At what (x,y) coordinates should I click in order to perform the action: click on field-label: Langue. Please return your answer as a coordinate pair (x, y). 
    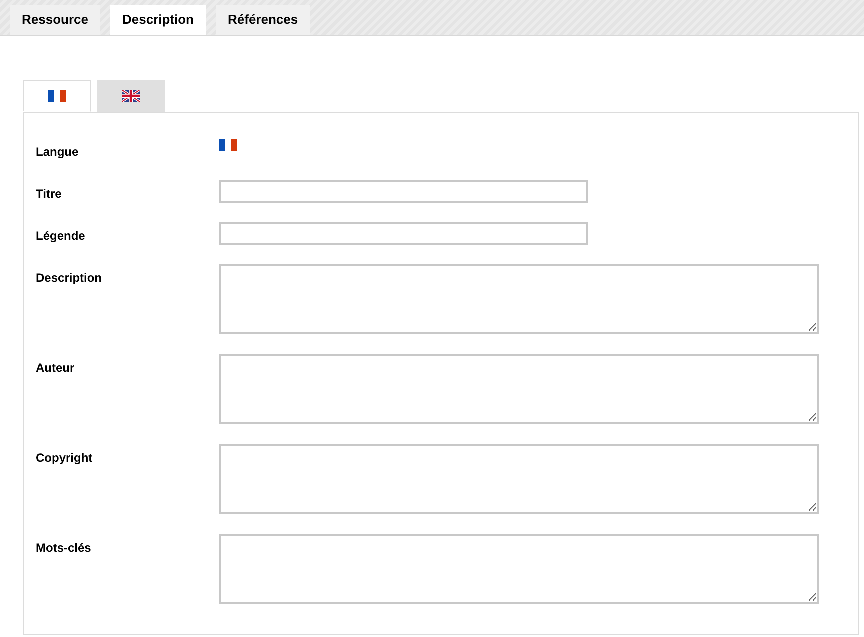
    Looking at the image, I should click on (58, 152).